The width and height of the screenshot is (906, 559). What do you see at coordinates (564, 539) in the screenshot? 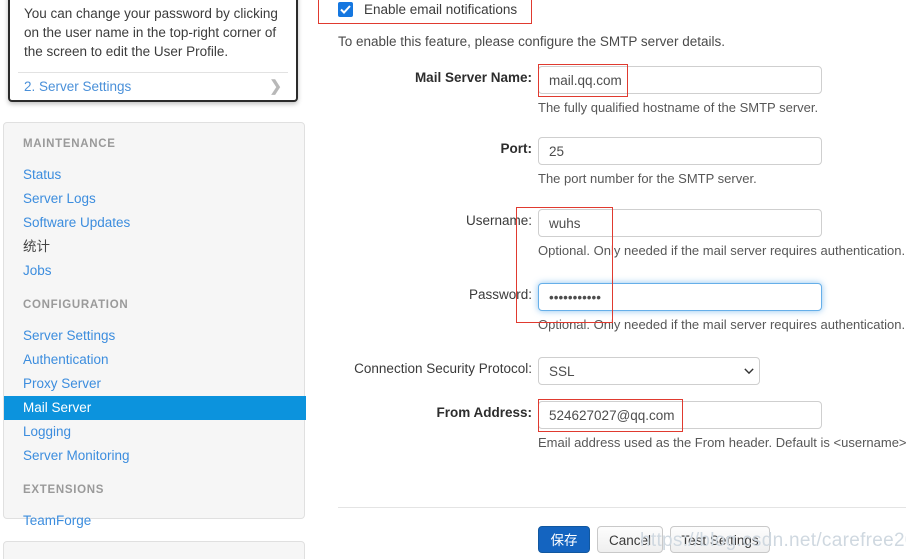
I see `save-button: 保存` at bounding box center [564, 539].